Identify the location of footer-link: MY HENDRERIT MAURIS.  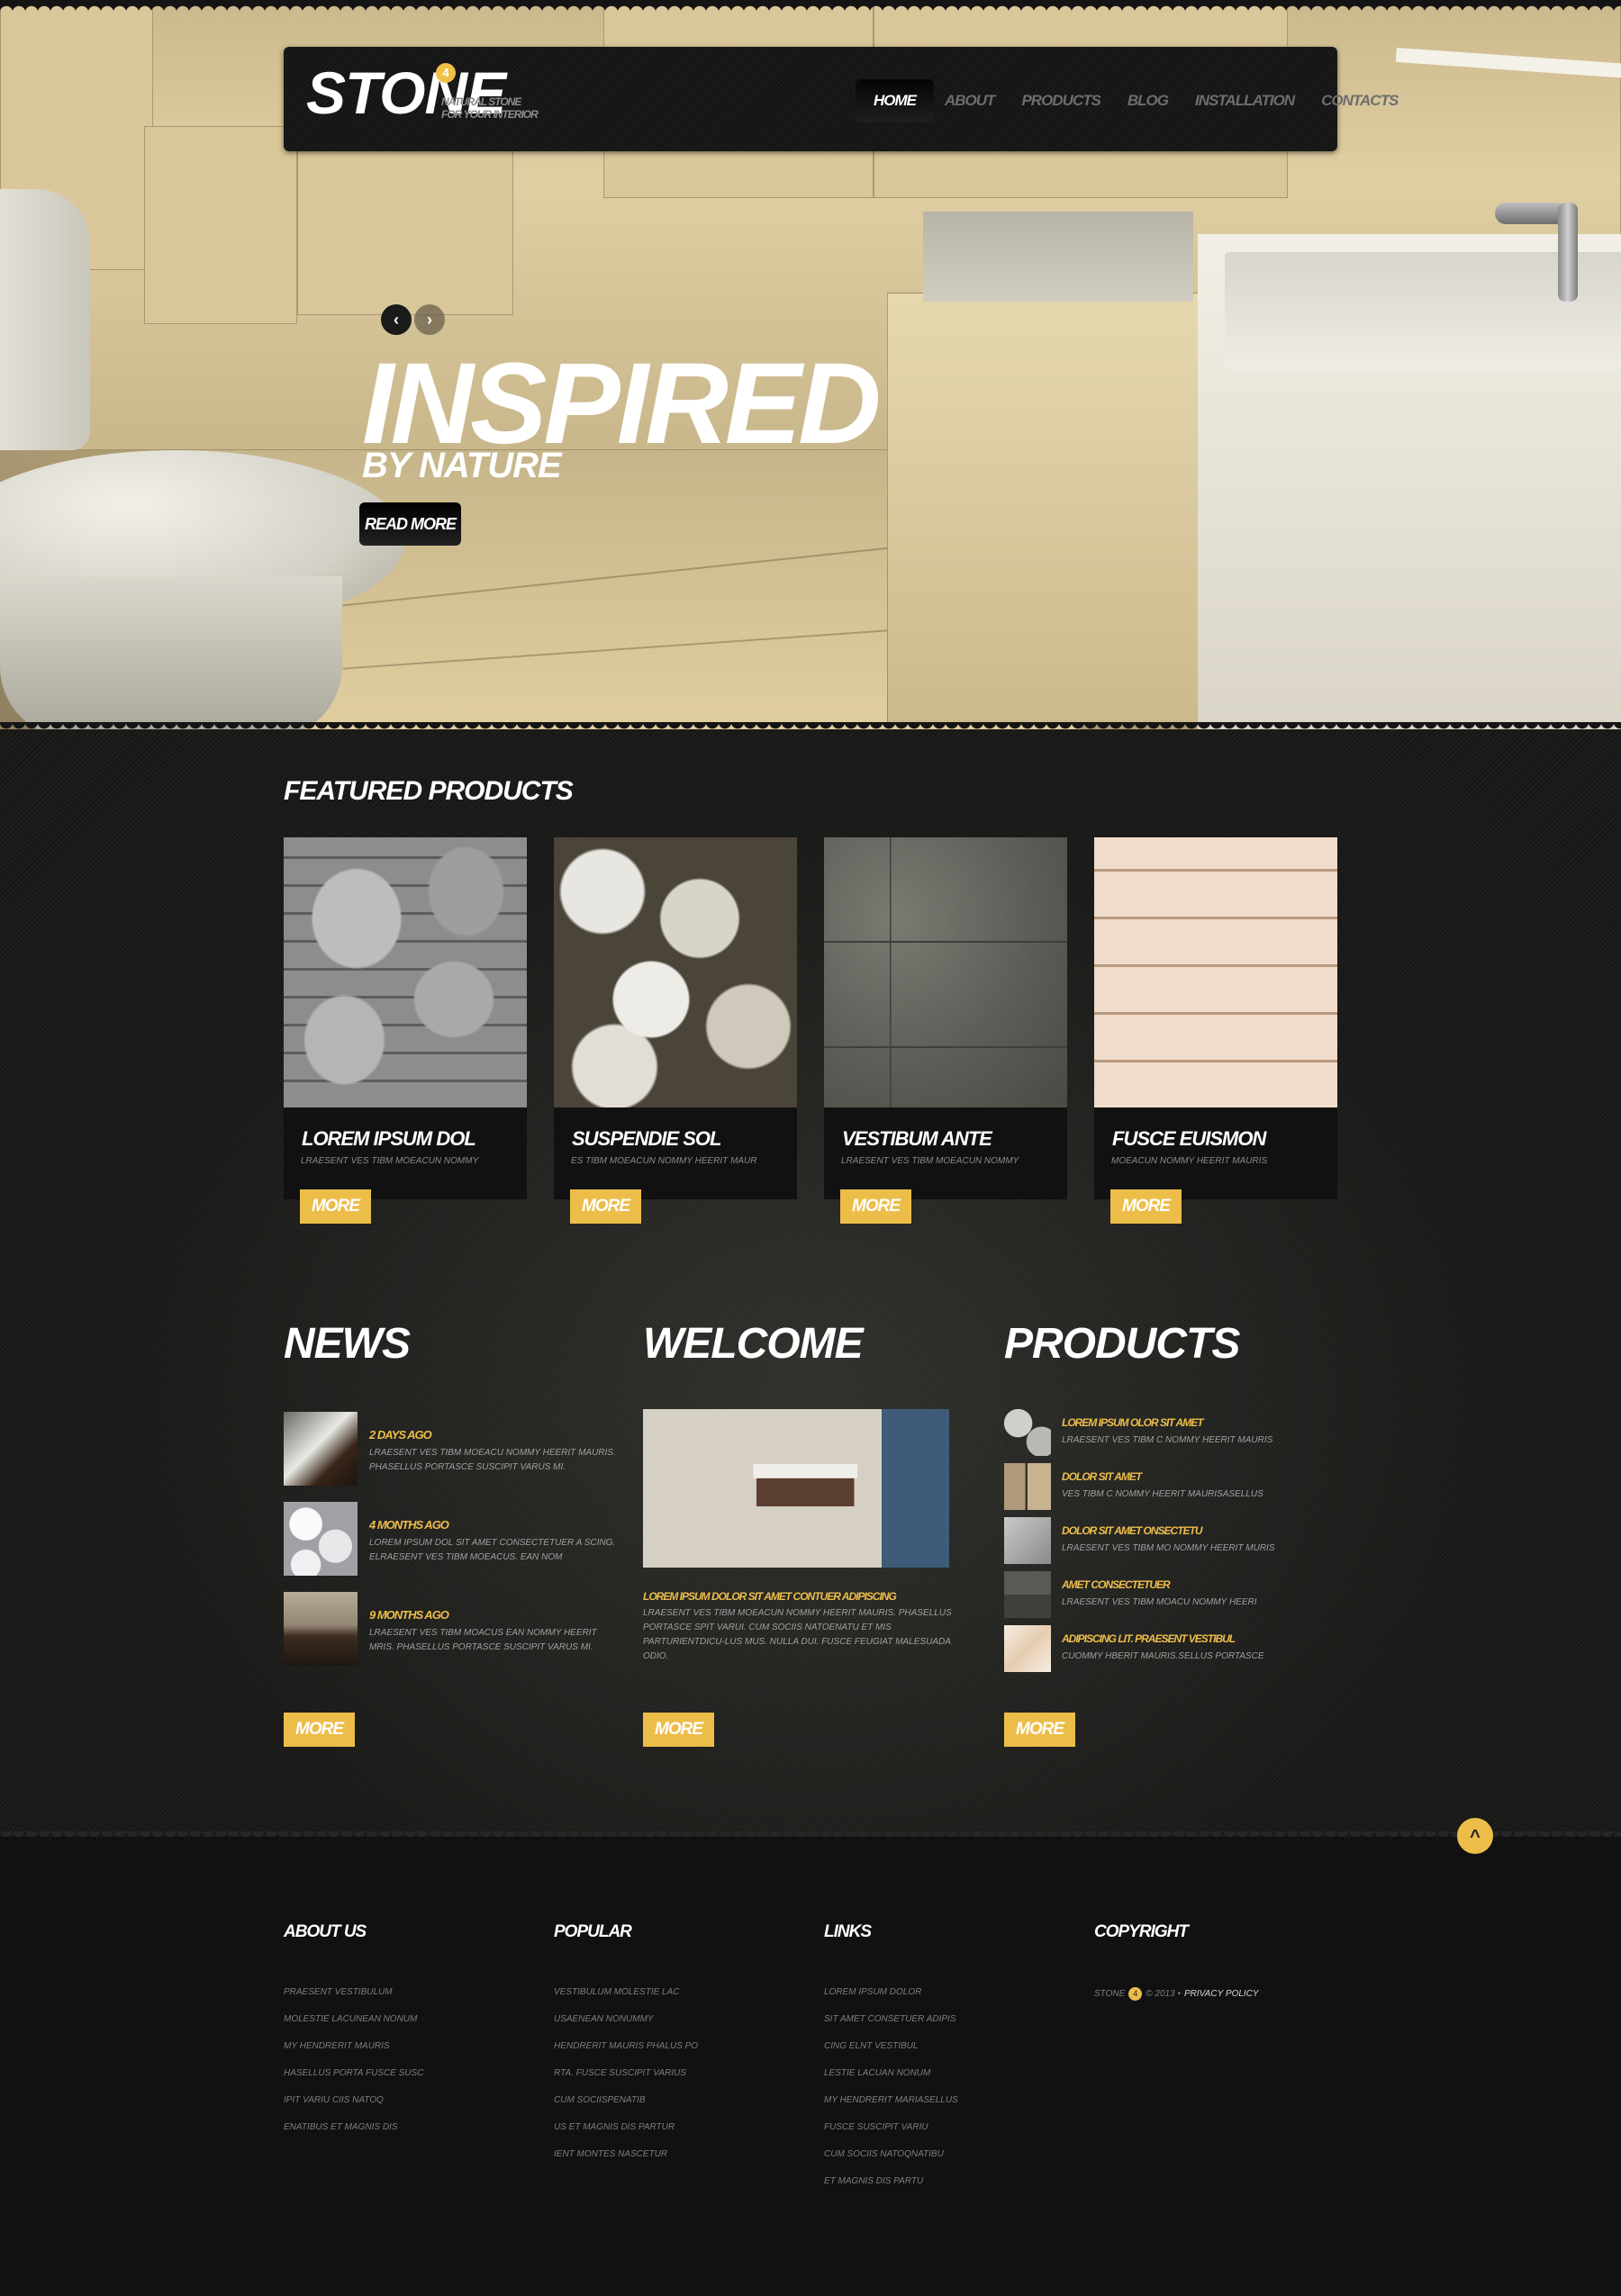
(410, 2054).